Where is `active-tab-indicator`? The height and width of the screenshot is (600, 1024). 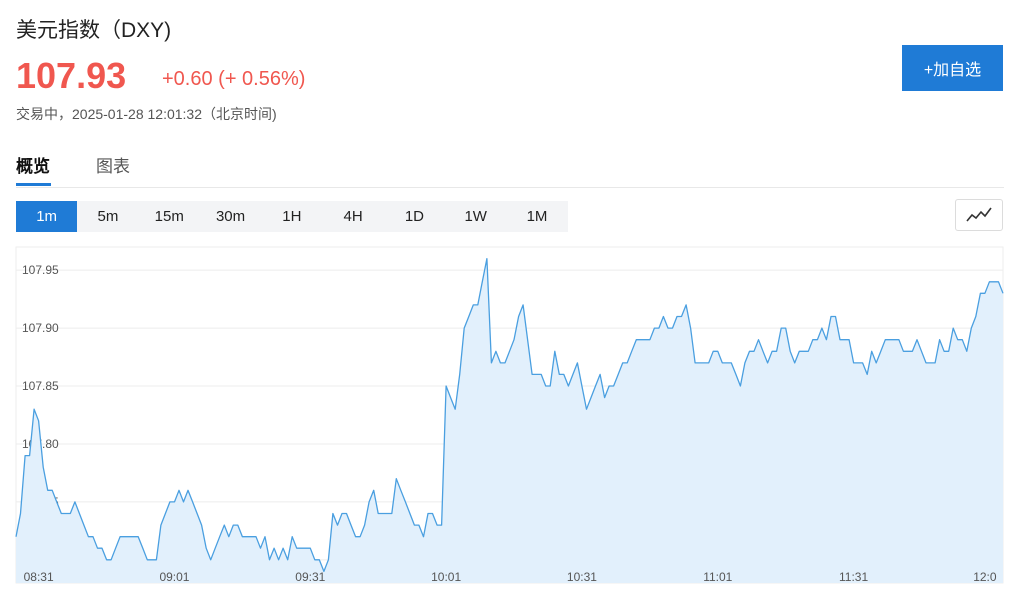
active-tab-indicator is located at coordinates (33, 184).